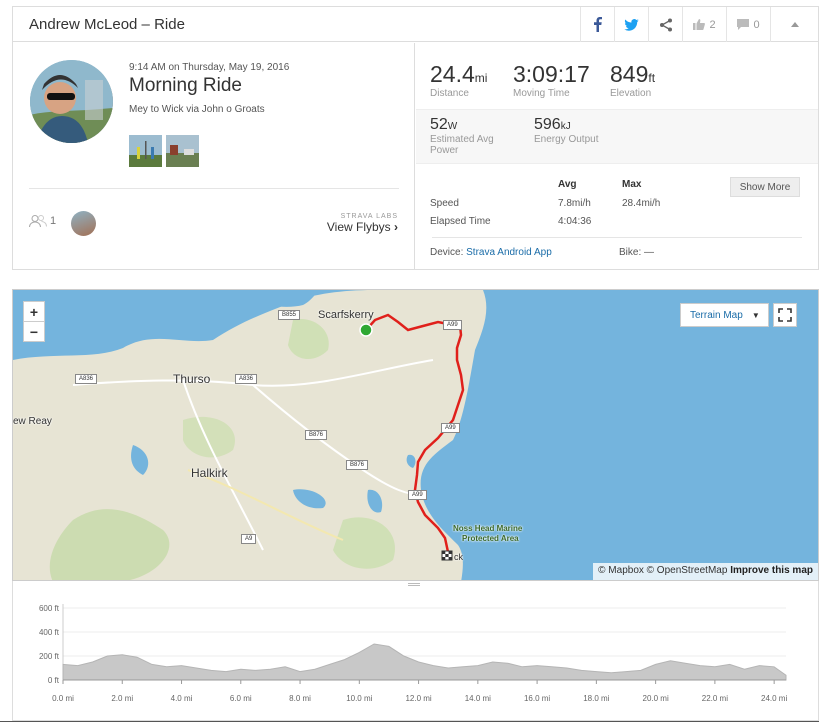 This screenshot has width=819, height=727. Describe the element at coordinates (551, 74) in the screenshot. I see `moving-time-value: 3:09:17` at that location.